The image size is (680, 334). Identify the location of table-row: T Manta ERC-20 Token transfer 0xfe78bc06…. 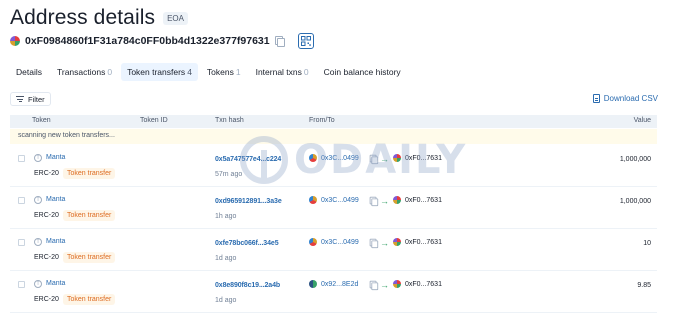
(333, 250).